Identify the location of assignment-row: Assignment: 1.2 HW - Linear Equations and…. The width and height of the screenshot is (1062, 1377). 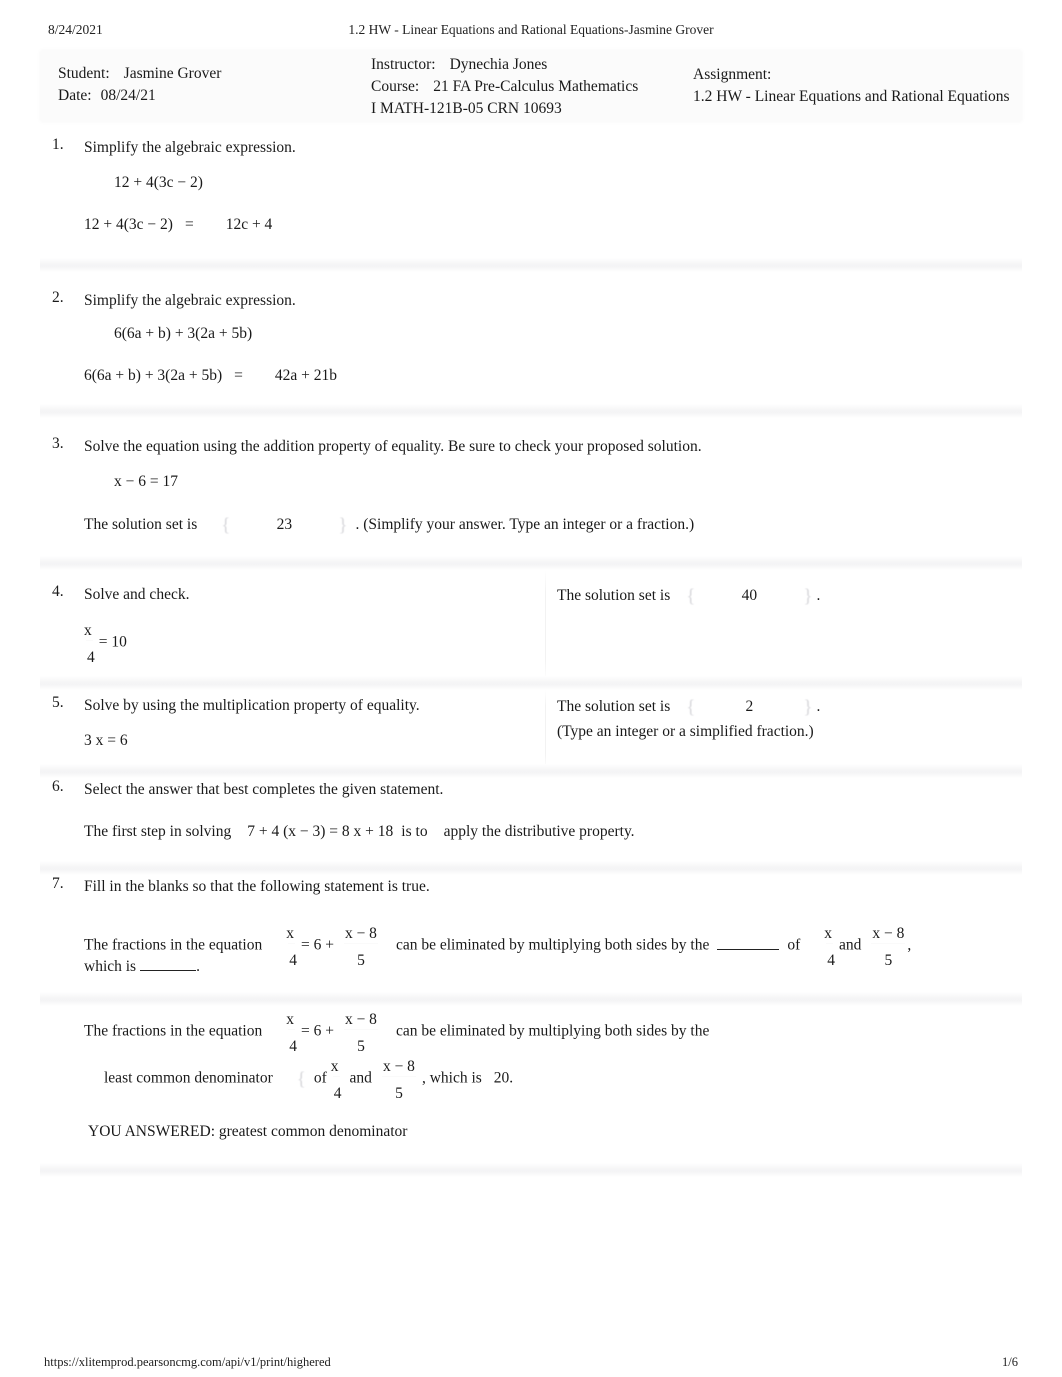
(853, 86).